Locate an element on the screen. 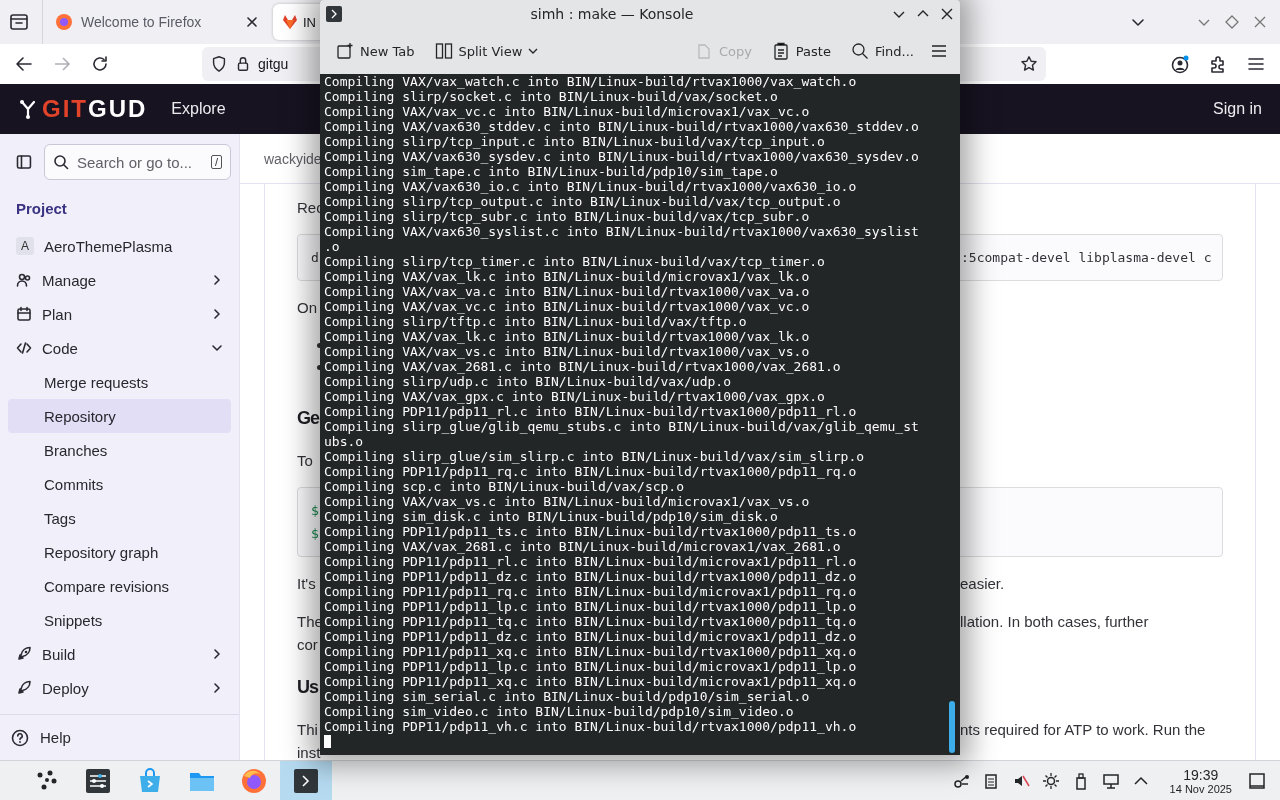 The image size is (1280, 800). help-icon is located at coordinates (20, 737).